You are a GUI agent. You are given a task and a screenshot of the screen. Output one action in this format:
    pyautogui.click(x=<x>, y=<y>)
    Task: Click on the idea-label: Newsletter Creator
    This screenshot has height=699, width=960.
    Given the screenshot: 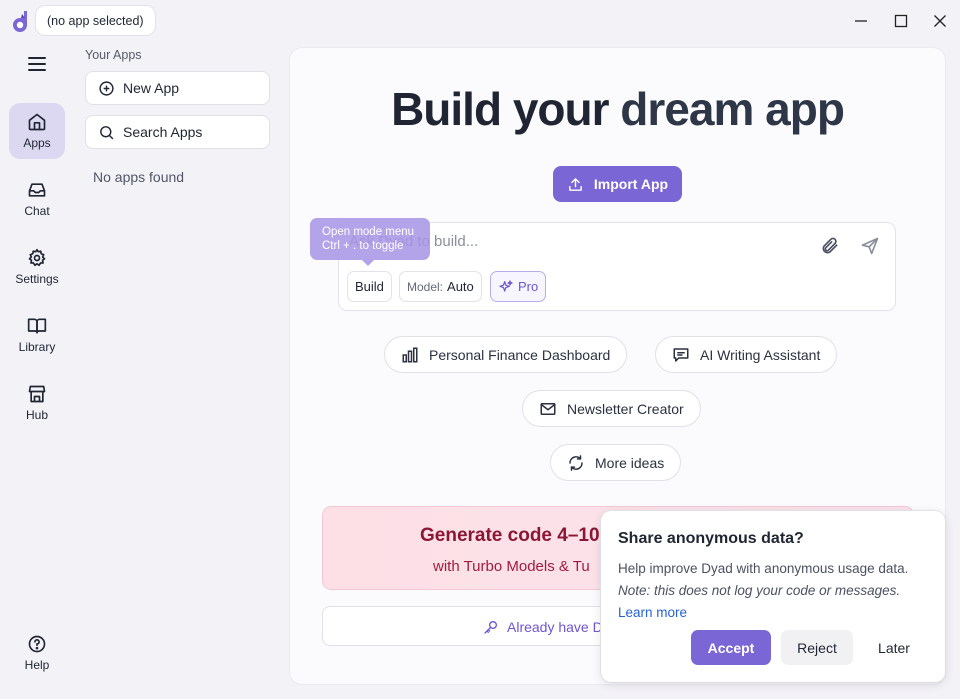 What is the action you would take?
    pyautogui.click(x=625, y=408)
    